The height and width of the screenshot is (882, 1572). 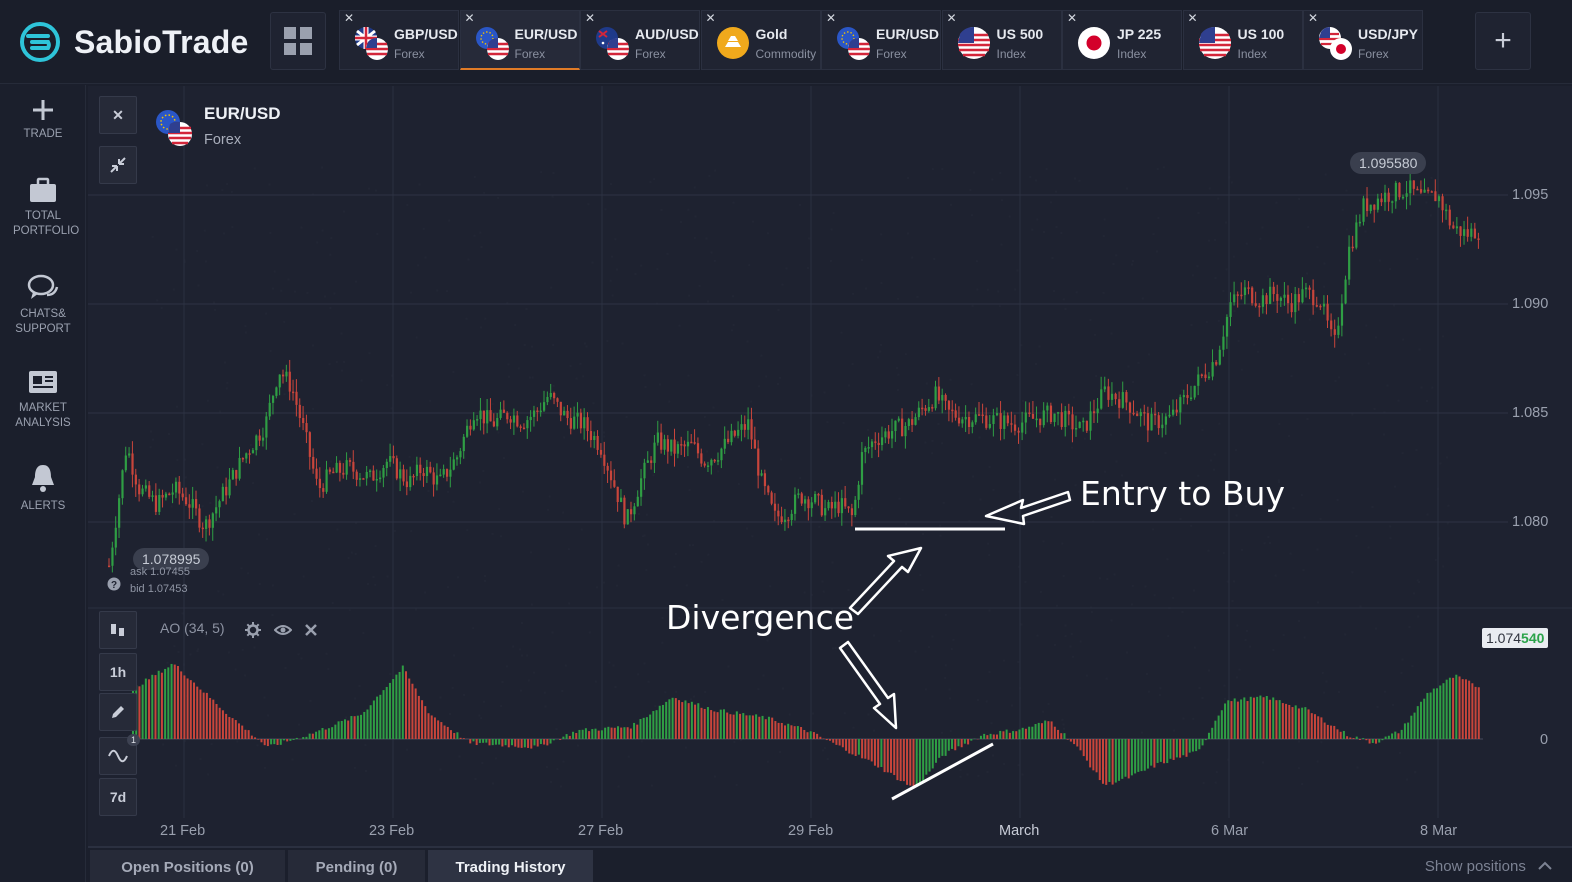 I want to click on indicators-button: 1, so click(x=118, y=756).